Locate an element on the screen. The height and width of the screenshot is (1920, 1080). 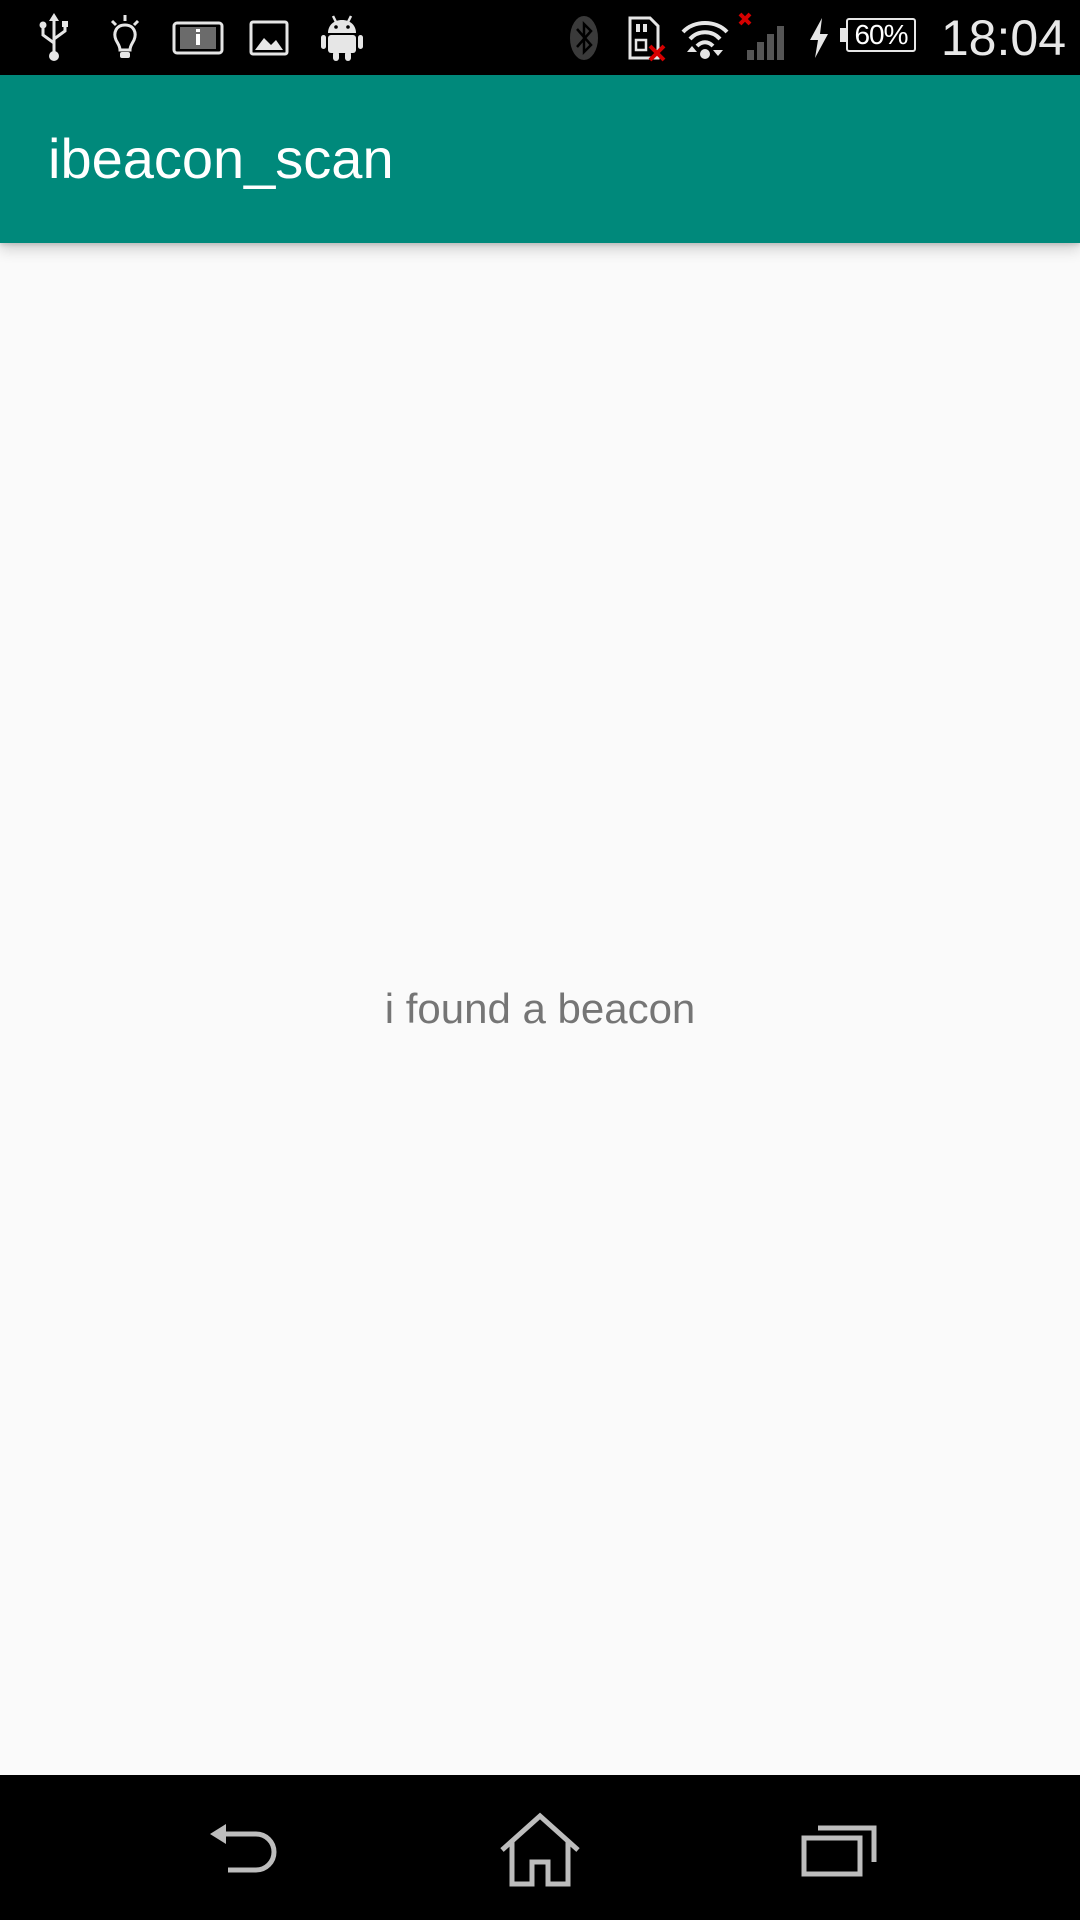
android-icon is located at coordinates (342, 38).